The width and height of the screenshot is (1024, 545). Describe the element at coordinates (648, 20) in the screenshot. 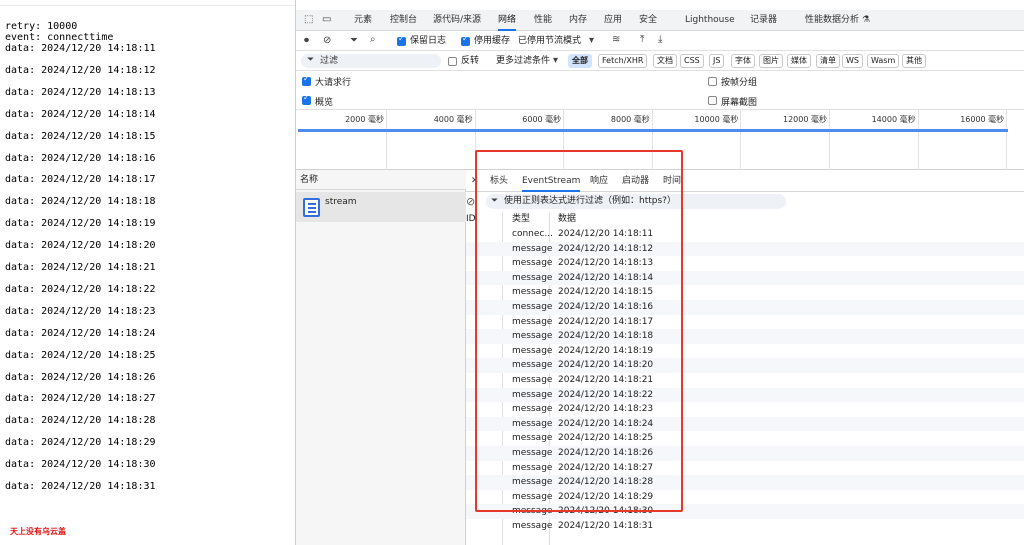

I see `devtools-tab: 安全` at that location.